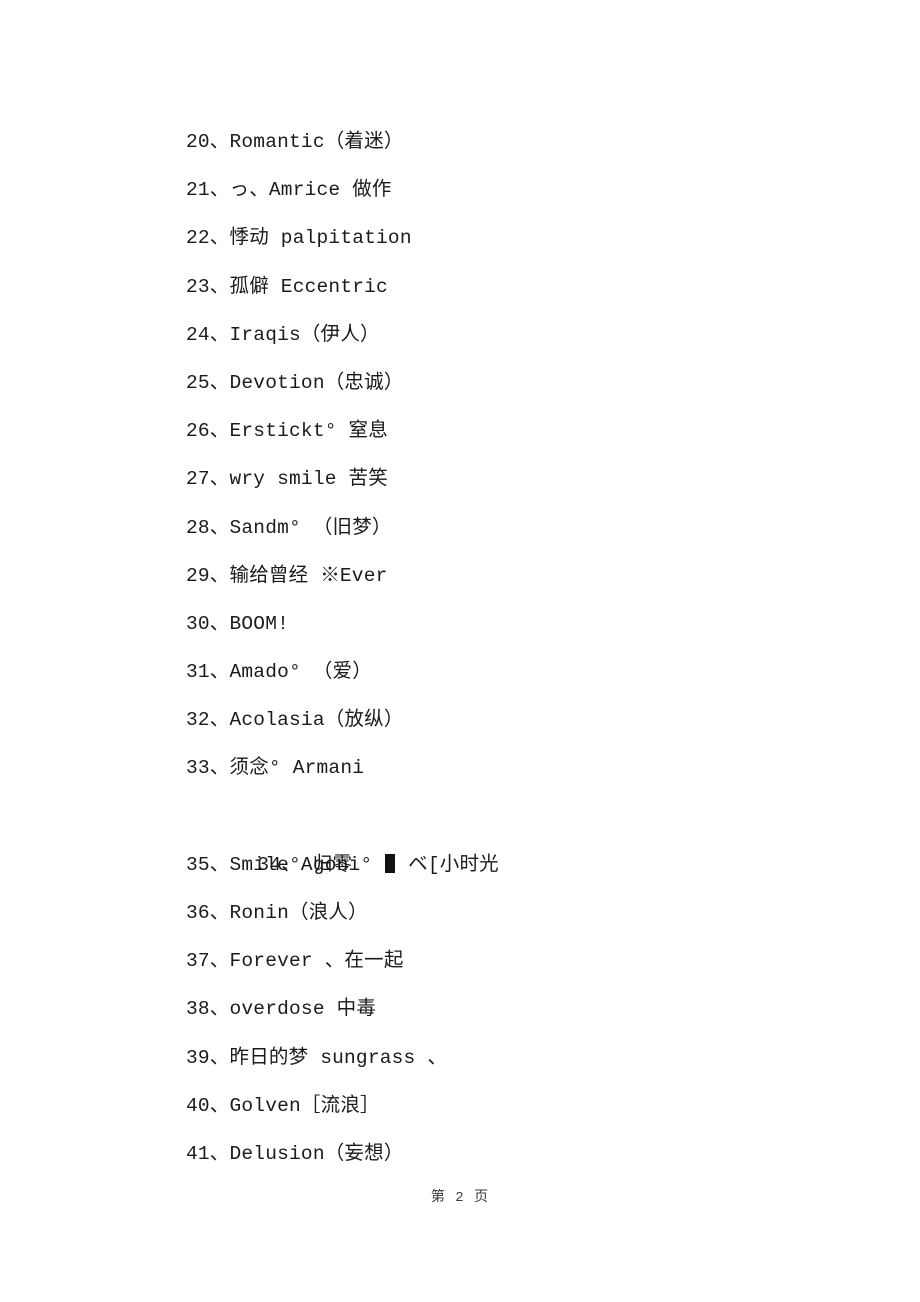 Image resolution: width=920 pixels, height=1302 pixels. I want to click on list-item: 36、Ronin（浪人）, so click(277, 913).